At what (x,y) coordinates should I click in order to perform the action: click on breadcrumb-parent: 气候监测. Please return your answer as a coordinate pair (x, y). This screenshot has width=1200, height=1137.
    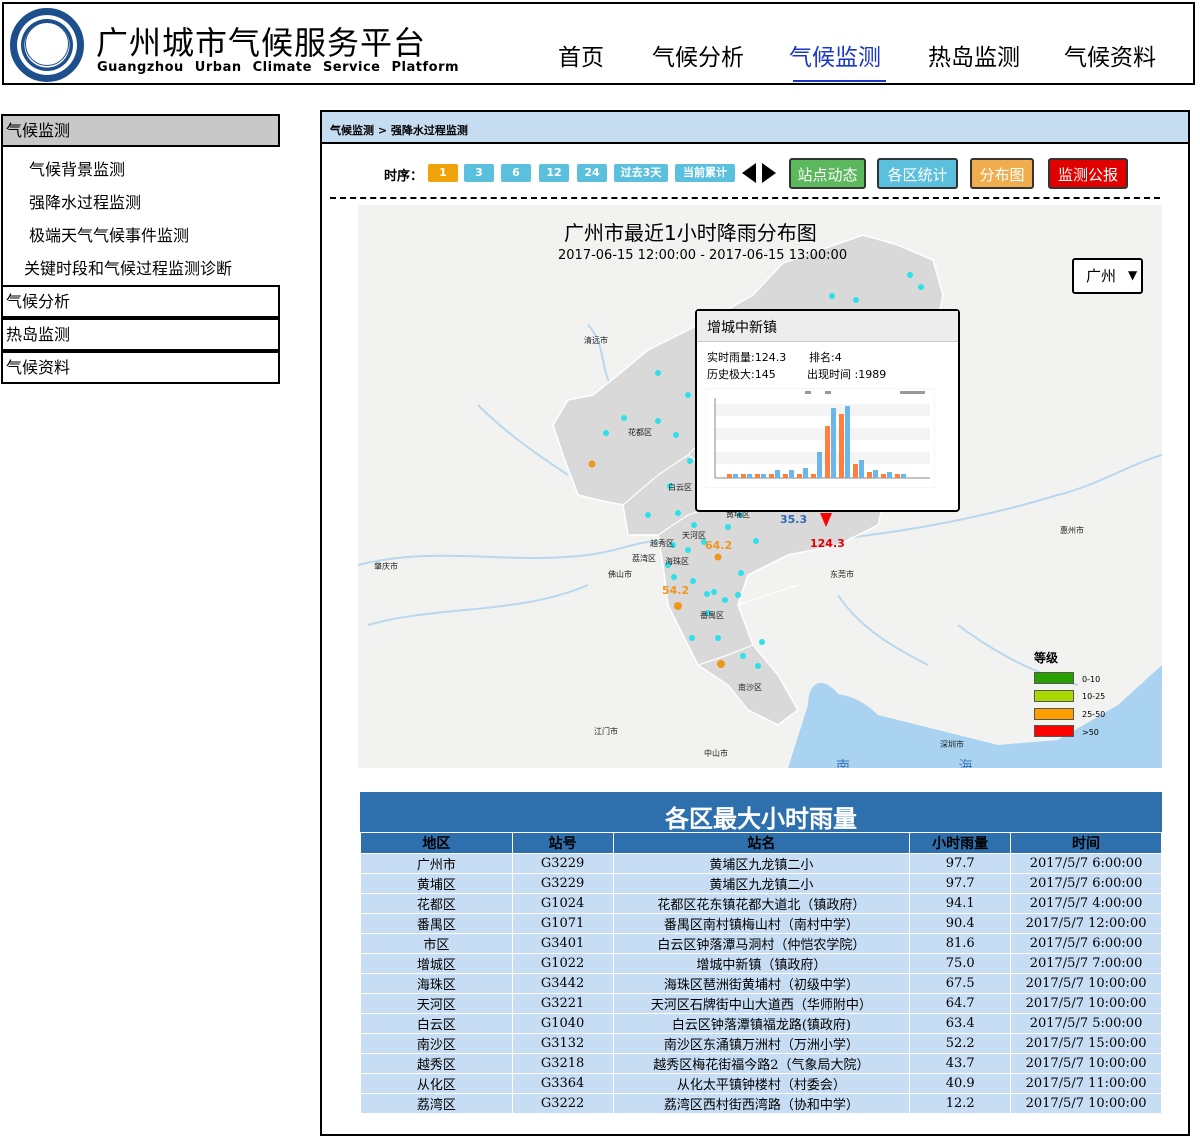
    Looking at the image, I should click on (352, 130).